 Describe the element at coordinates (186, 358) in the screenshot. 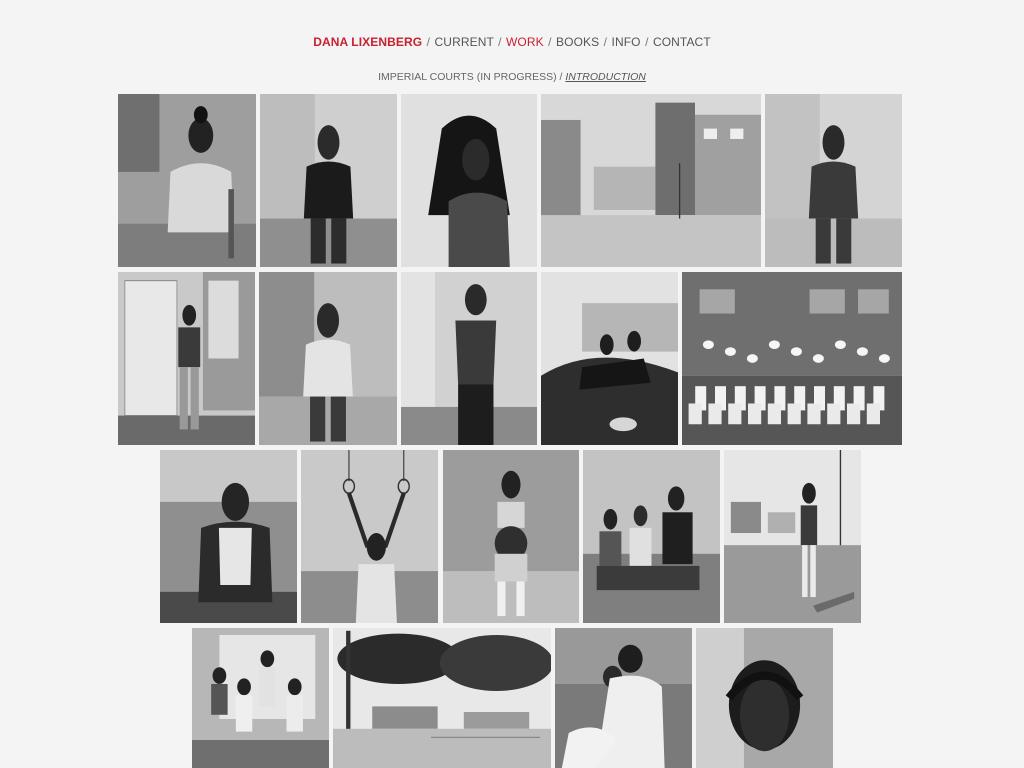

I see `photo-woman-at-doorway` at that location.